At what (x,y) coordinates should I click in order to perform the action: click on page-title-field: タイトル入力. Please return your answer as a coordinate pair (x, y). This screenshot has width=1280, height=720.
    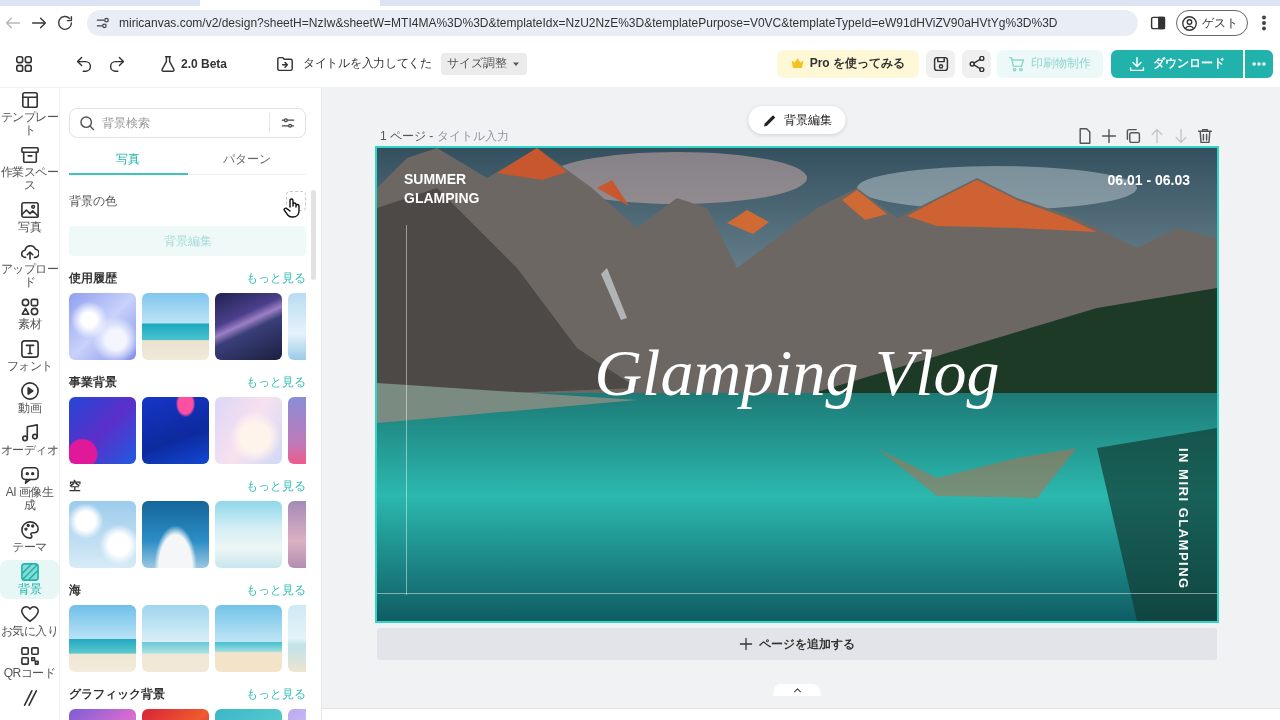
    Looking at the image, I should click on (479, 136).